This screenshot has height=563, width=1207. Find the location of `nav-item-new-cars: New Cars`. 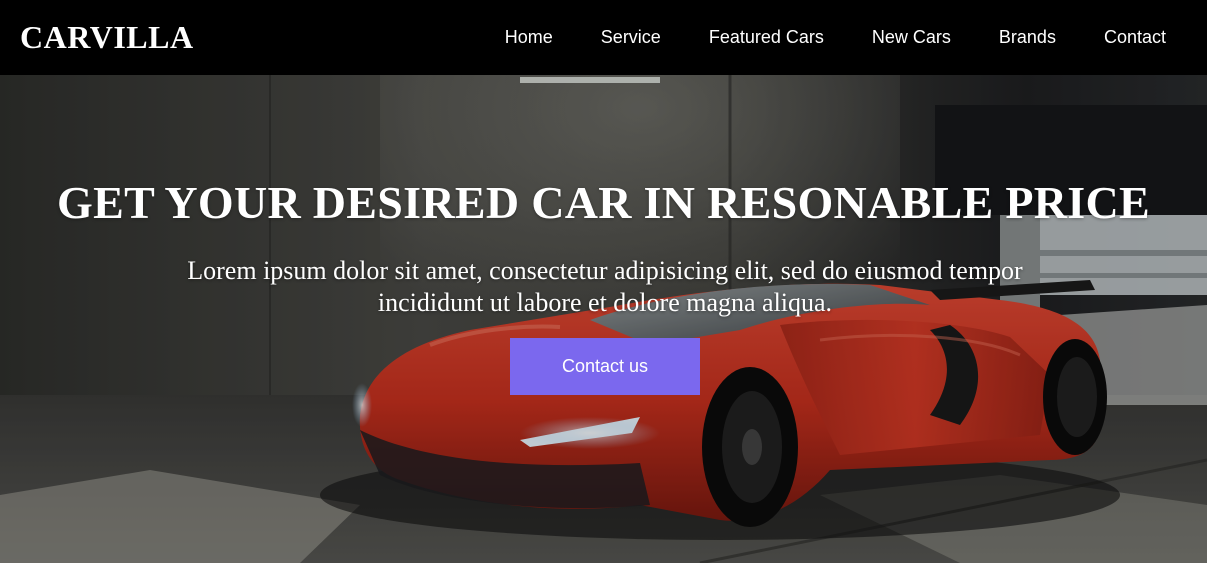

nav-item-new-cars: New Cars is located at coordinates (911, 37).